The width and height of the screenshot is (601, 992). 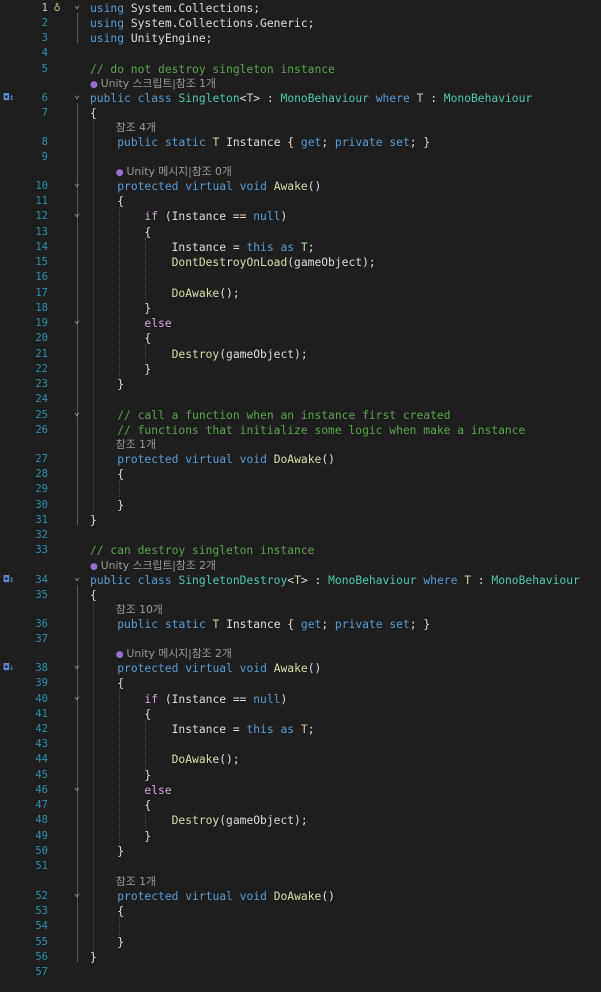 I want to click on code-line: 33 // can destroy singleton instance, so click(x=300, y=550).